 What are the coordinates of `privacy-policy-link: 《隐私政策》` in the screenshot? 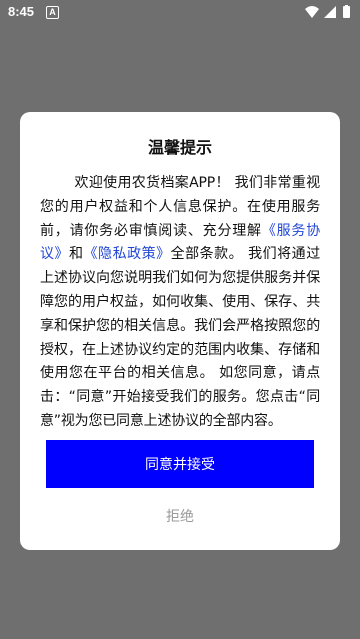 It's located at (127, 254).